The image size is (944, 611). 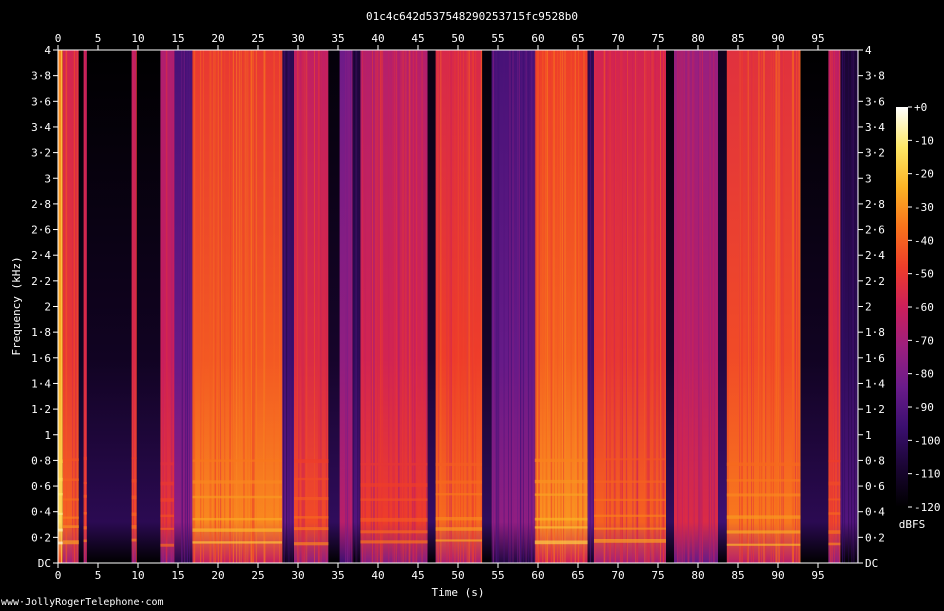 I want to click on y-tick-label: 2·4, so click(x=41, y=255).